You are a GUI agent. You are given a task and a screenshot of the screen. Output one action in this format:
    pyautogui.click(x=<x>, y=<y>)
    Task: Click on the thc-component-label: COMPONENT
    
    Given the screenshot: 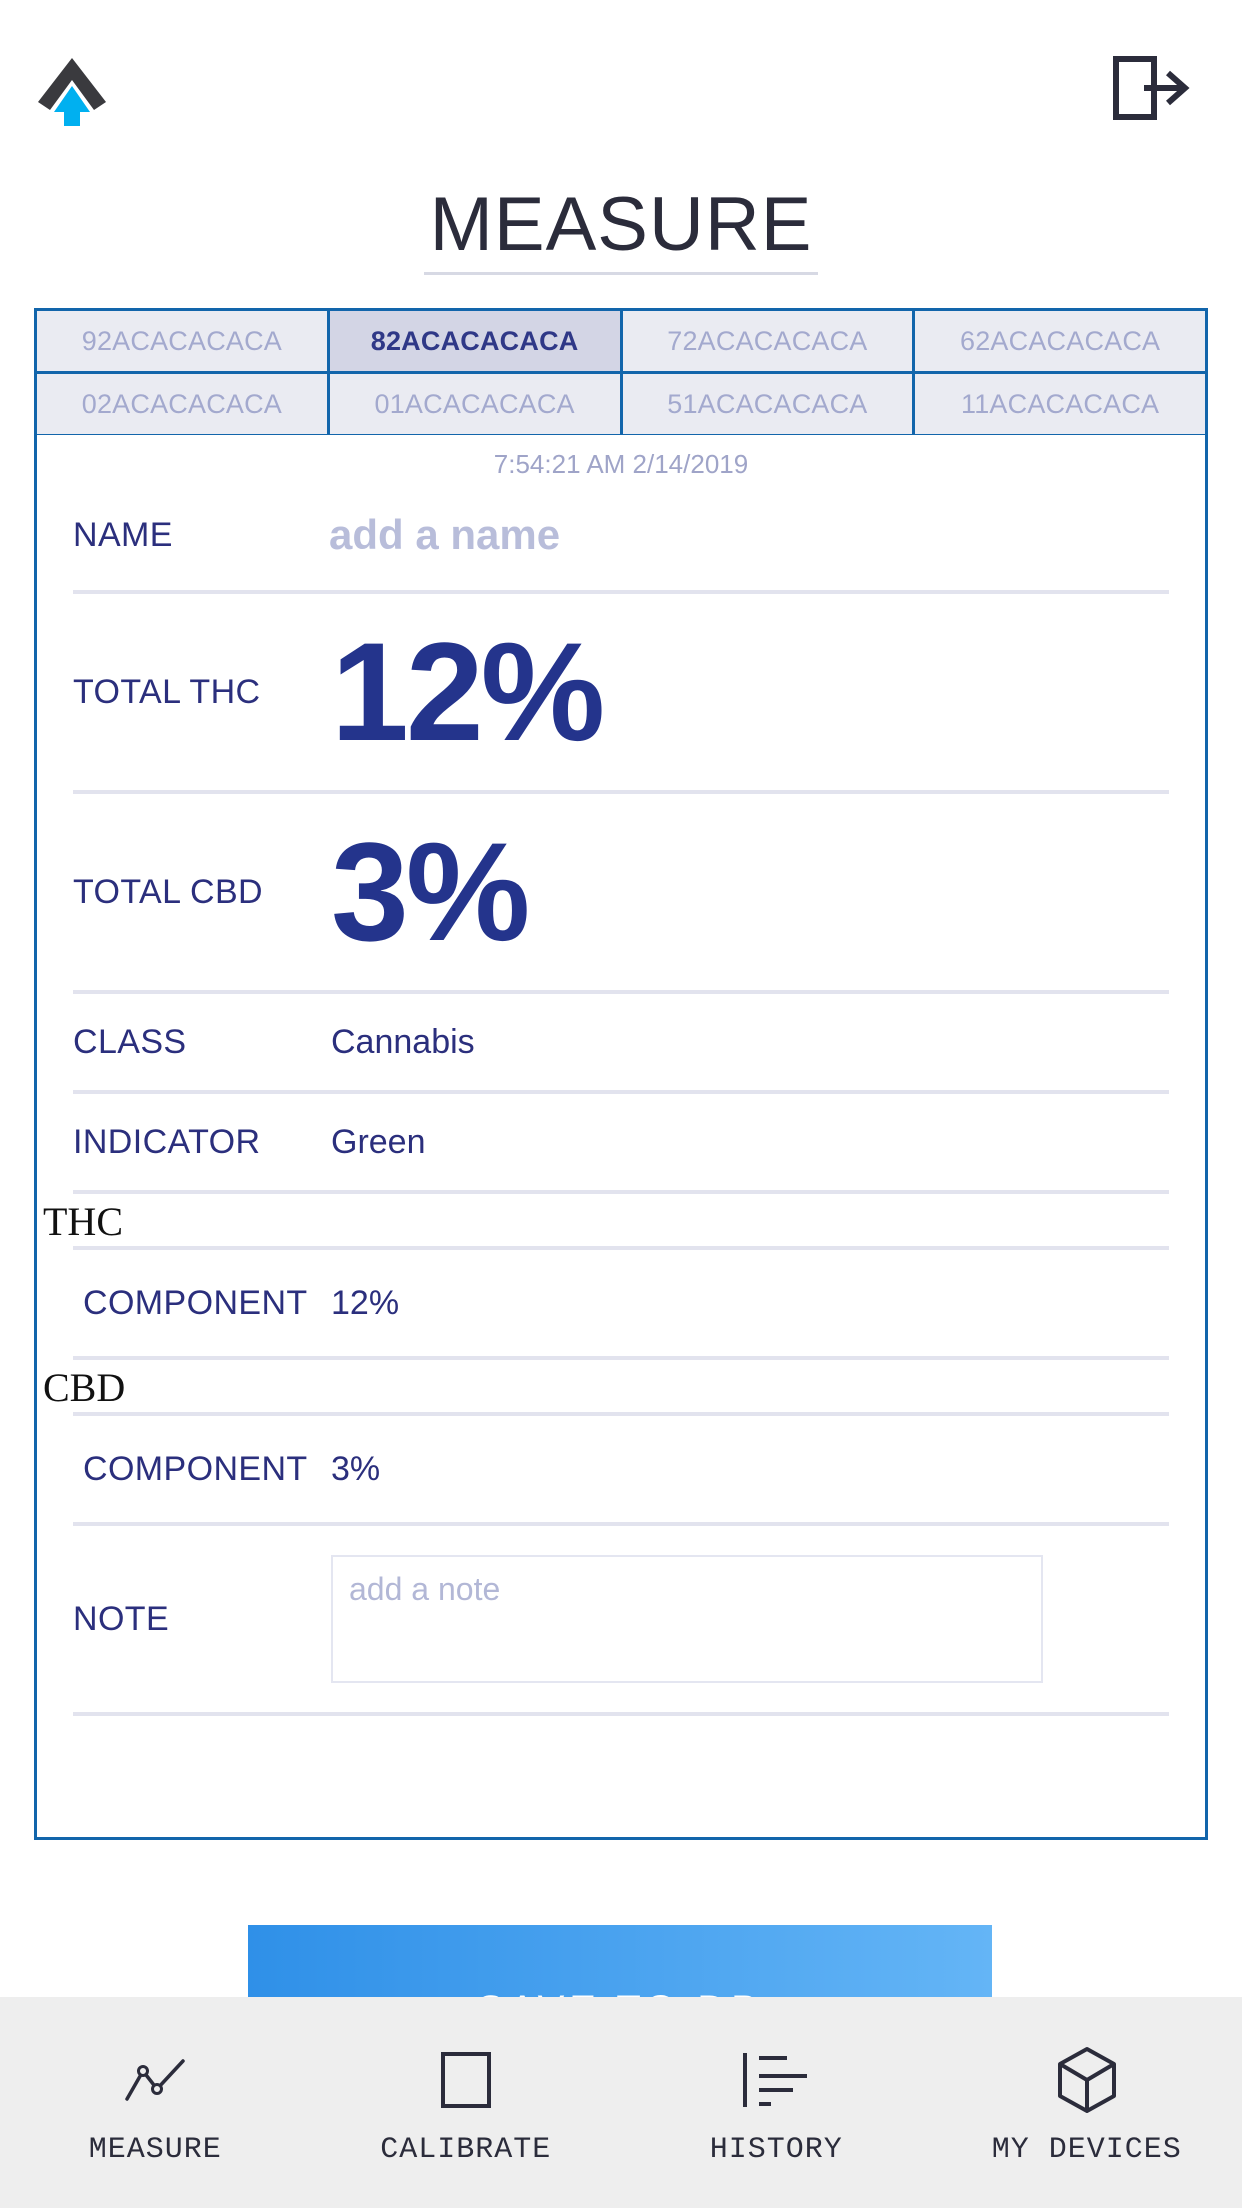 What is the action you would take?
    pyautogui.click(x=195, y=1302)
    